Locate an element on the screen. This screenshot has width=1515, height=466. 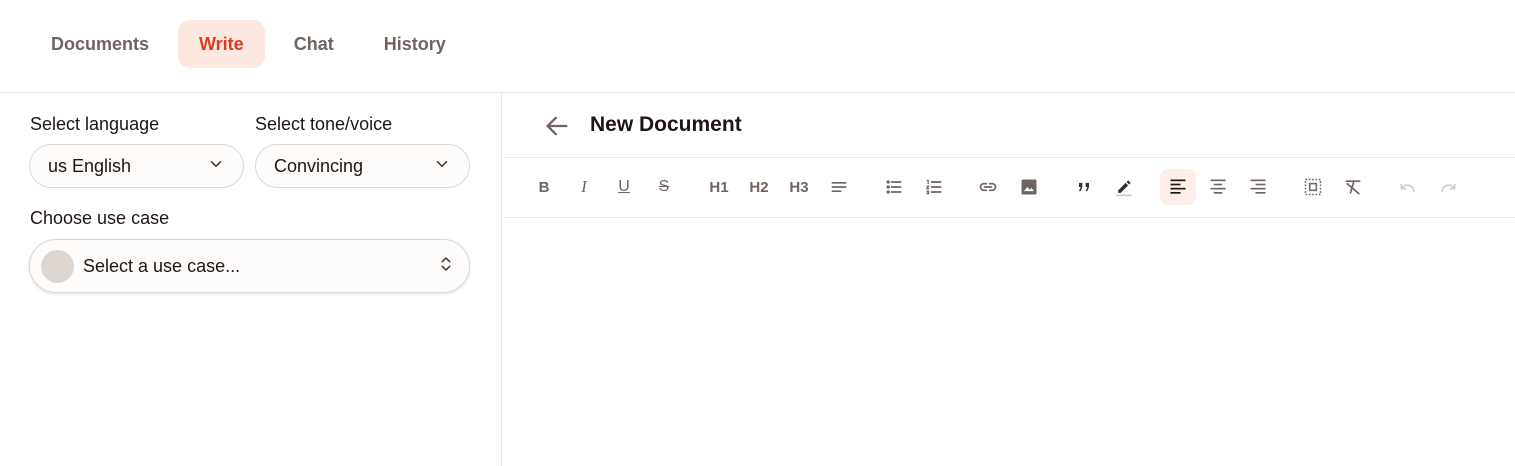
numbered-list-icon is located at coordinates (933, 187).